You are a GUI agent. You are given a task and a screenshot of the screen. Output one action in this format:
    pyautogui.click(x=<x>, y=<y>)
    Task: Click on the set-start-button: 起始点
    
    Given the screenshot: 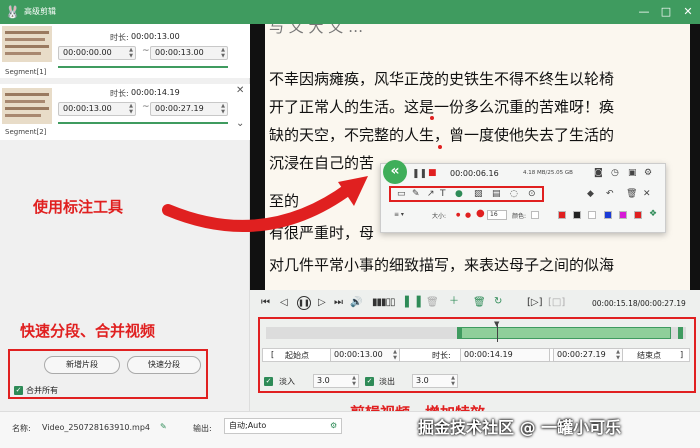 What is the action you would take?
    pyautogui.click(x=297, y=355)
    